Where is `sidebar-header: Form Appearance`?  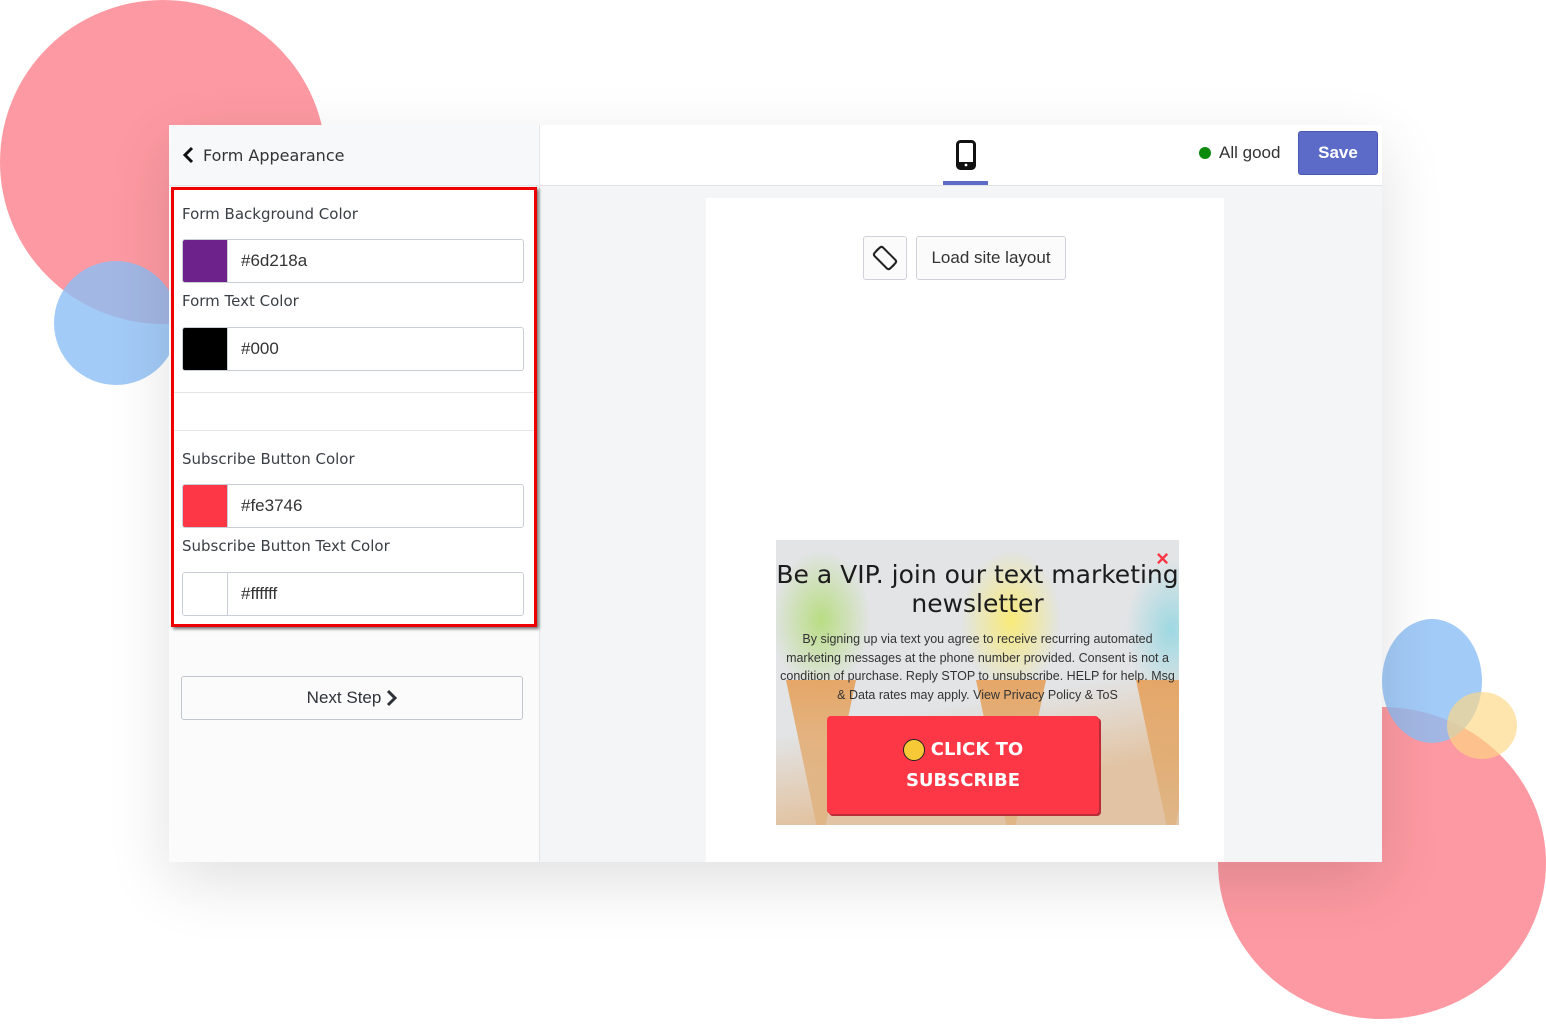 sidebar-header: Form Appearance is located at coordinates (354, 155).